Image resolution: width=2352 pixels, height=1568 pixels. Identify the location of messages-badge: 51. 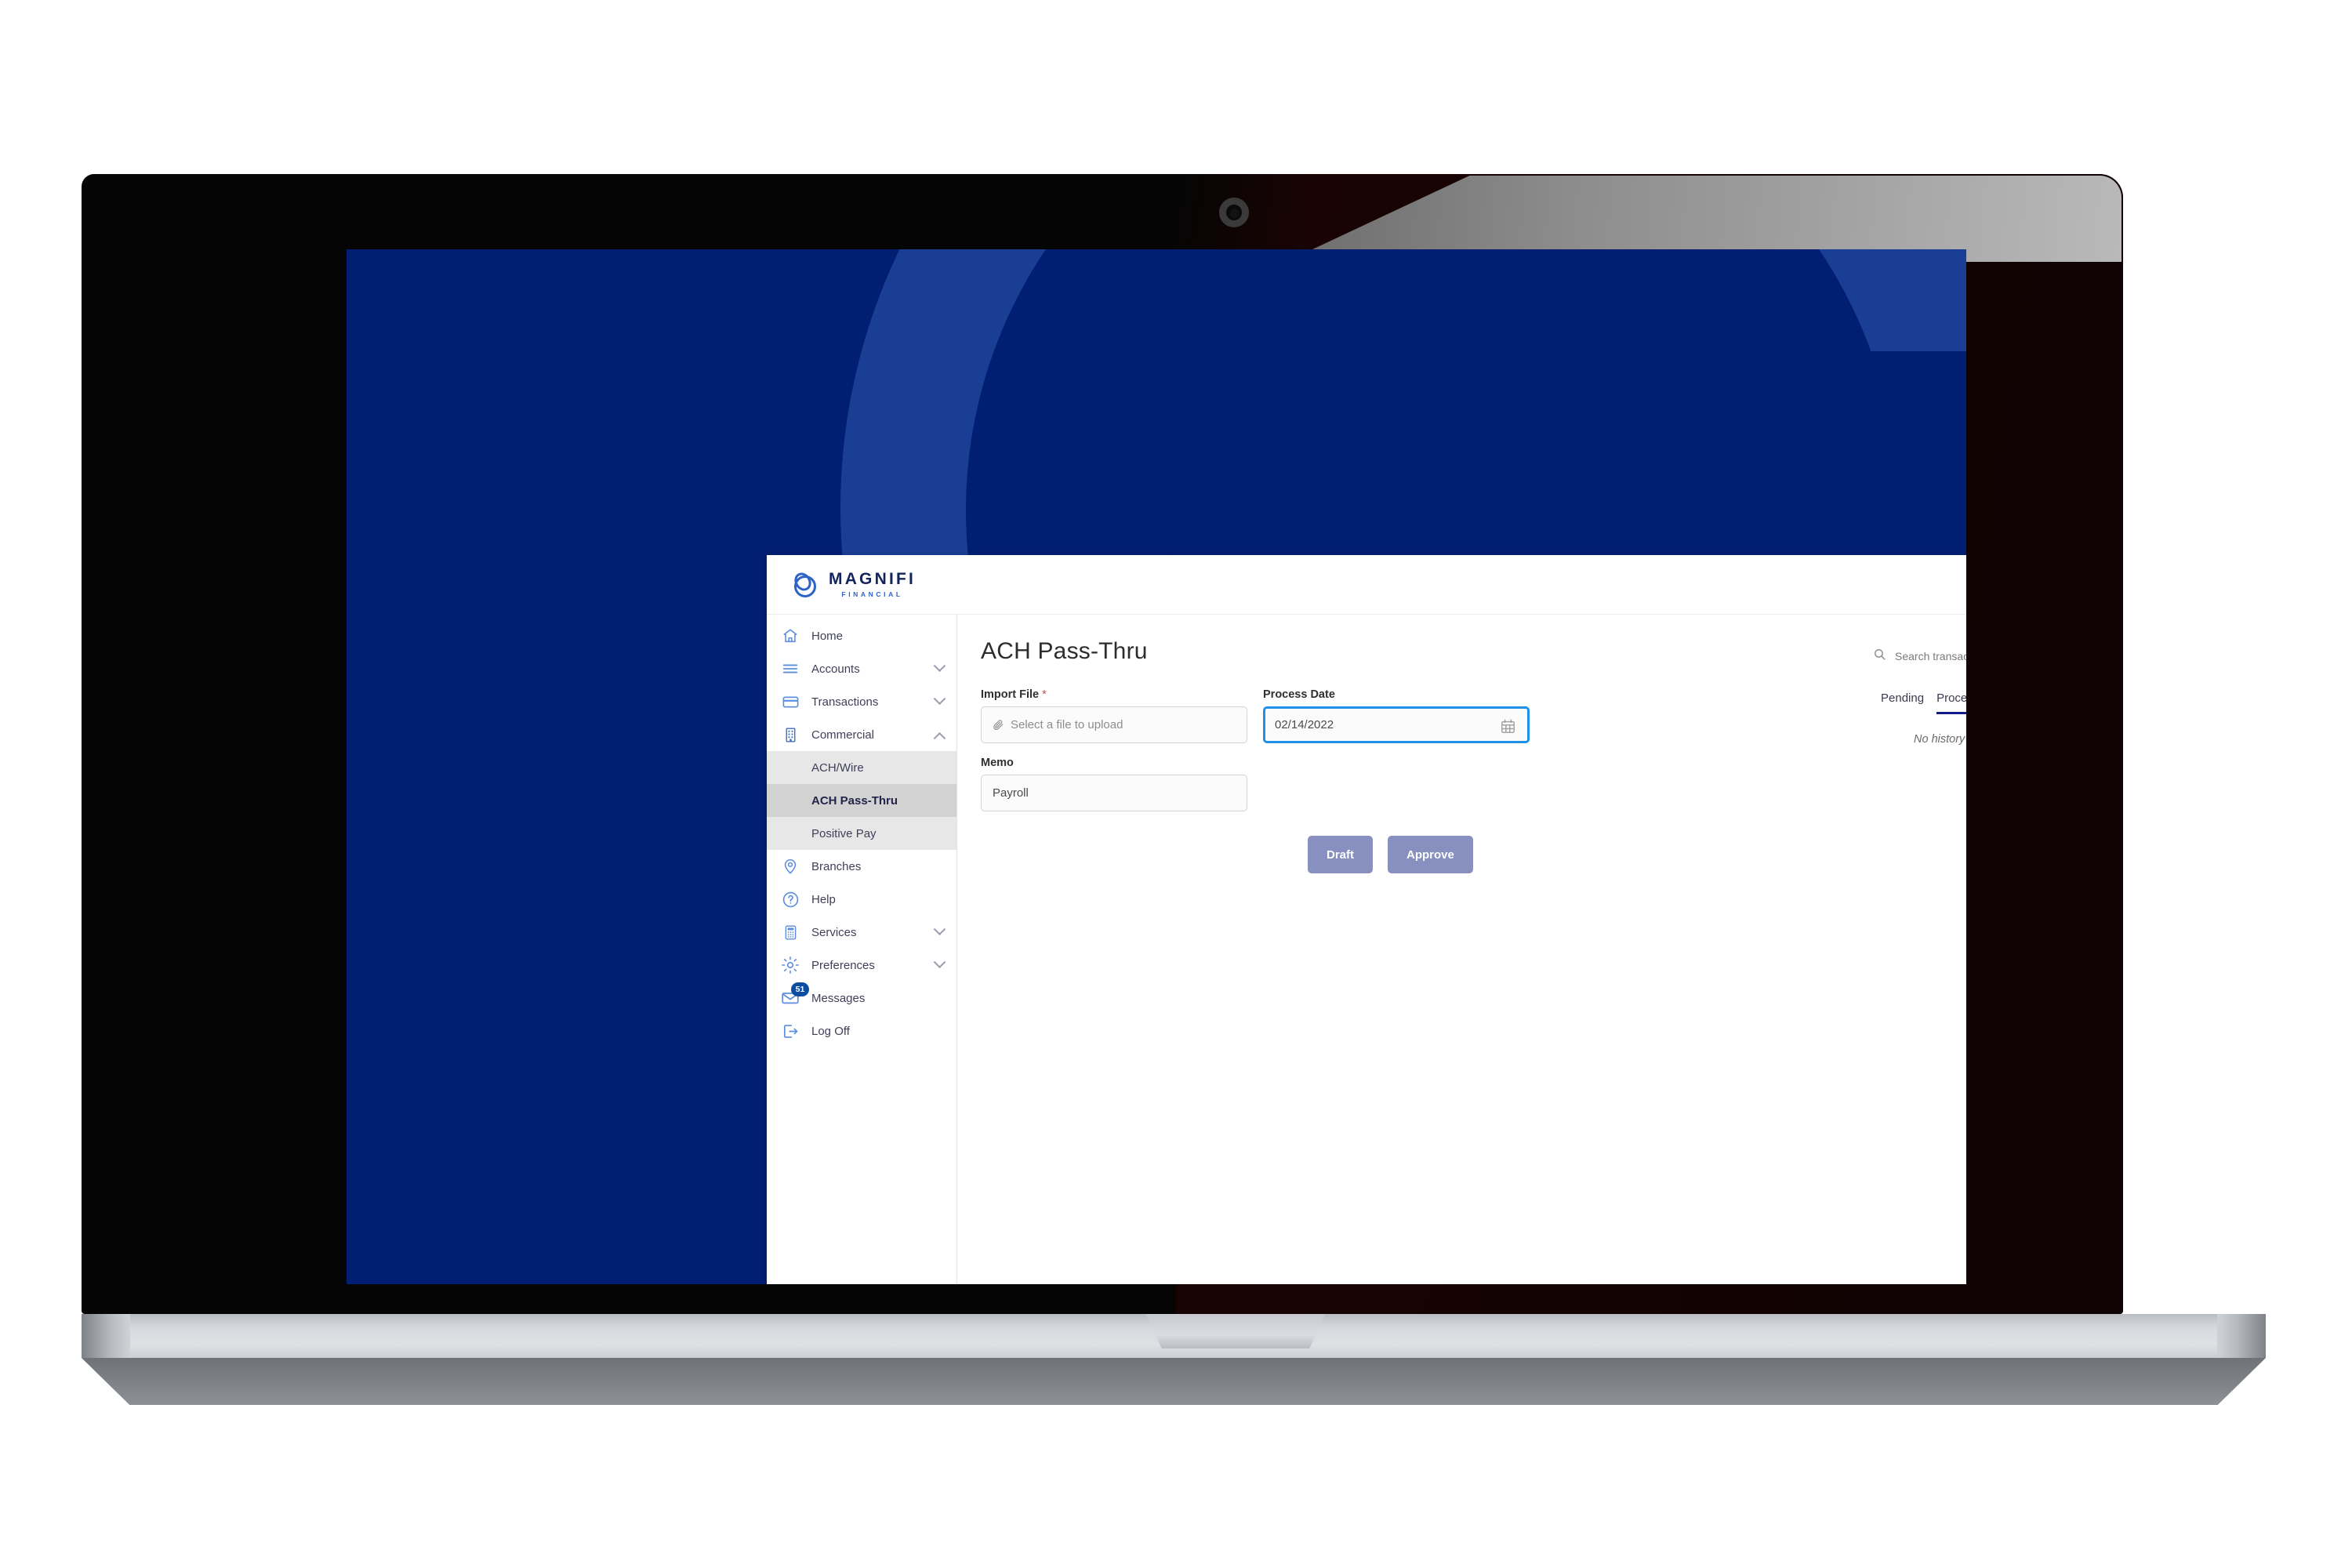
(800, 989).